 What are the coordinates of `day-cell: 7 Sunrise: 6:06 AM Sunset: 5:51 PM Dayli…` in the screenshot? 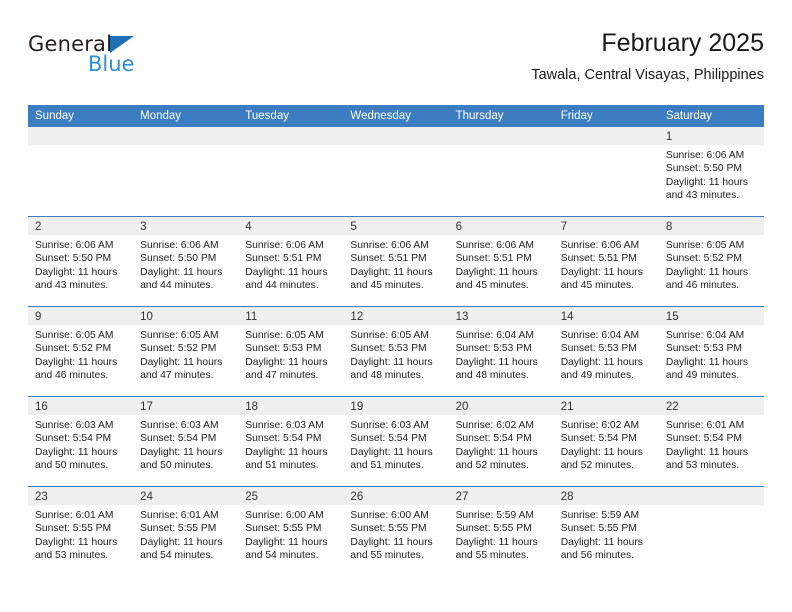 It's located at (606, 261).